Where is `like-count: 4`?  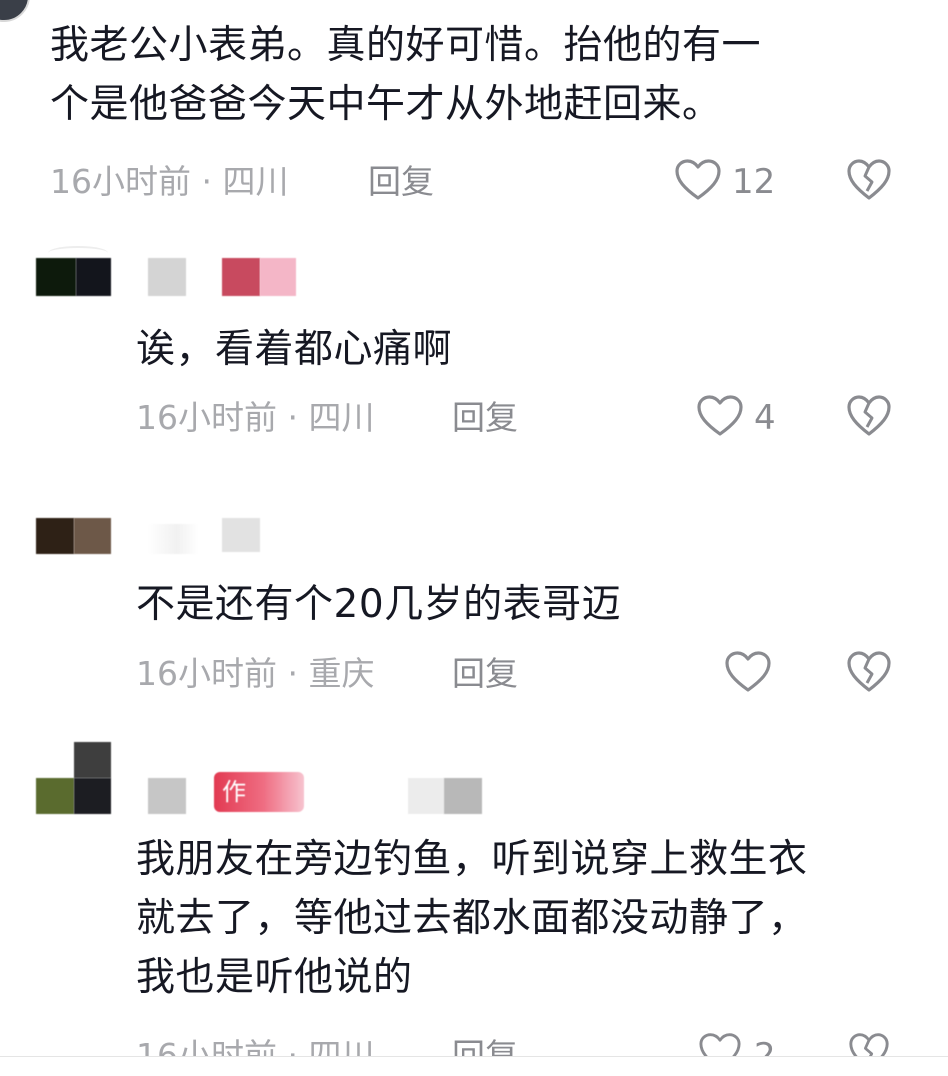 like-count: 4 is located at coordinates (765, 418).